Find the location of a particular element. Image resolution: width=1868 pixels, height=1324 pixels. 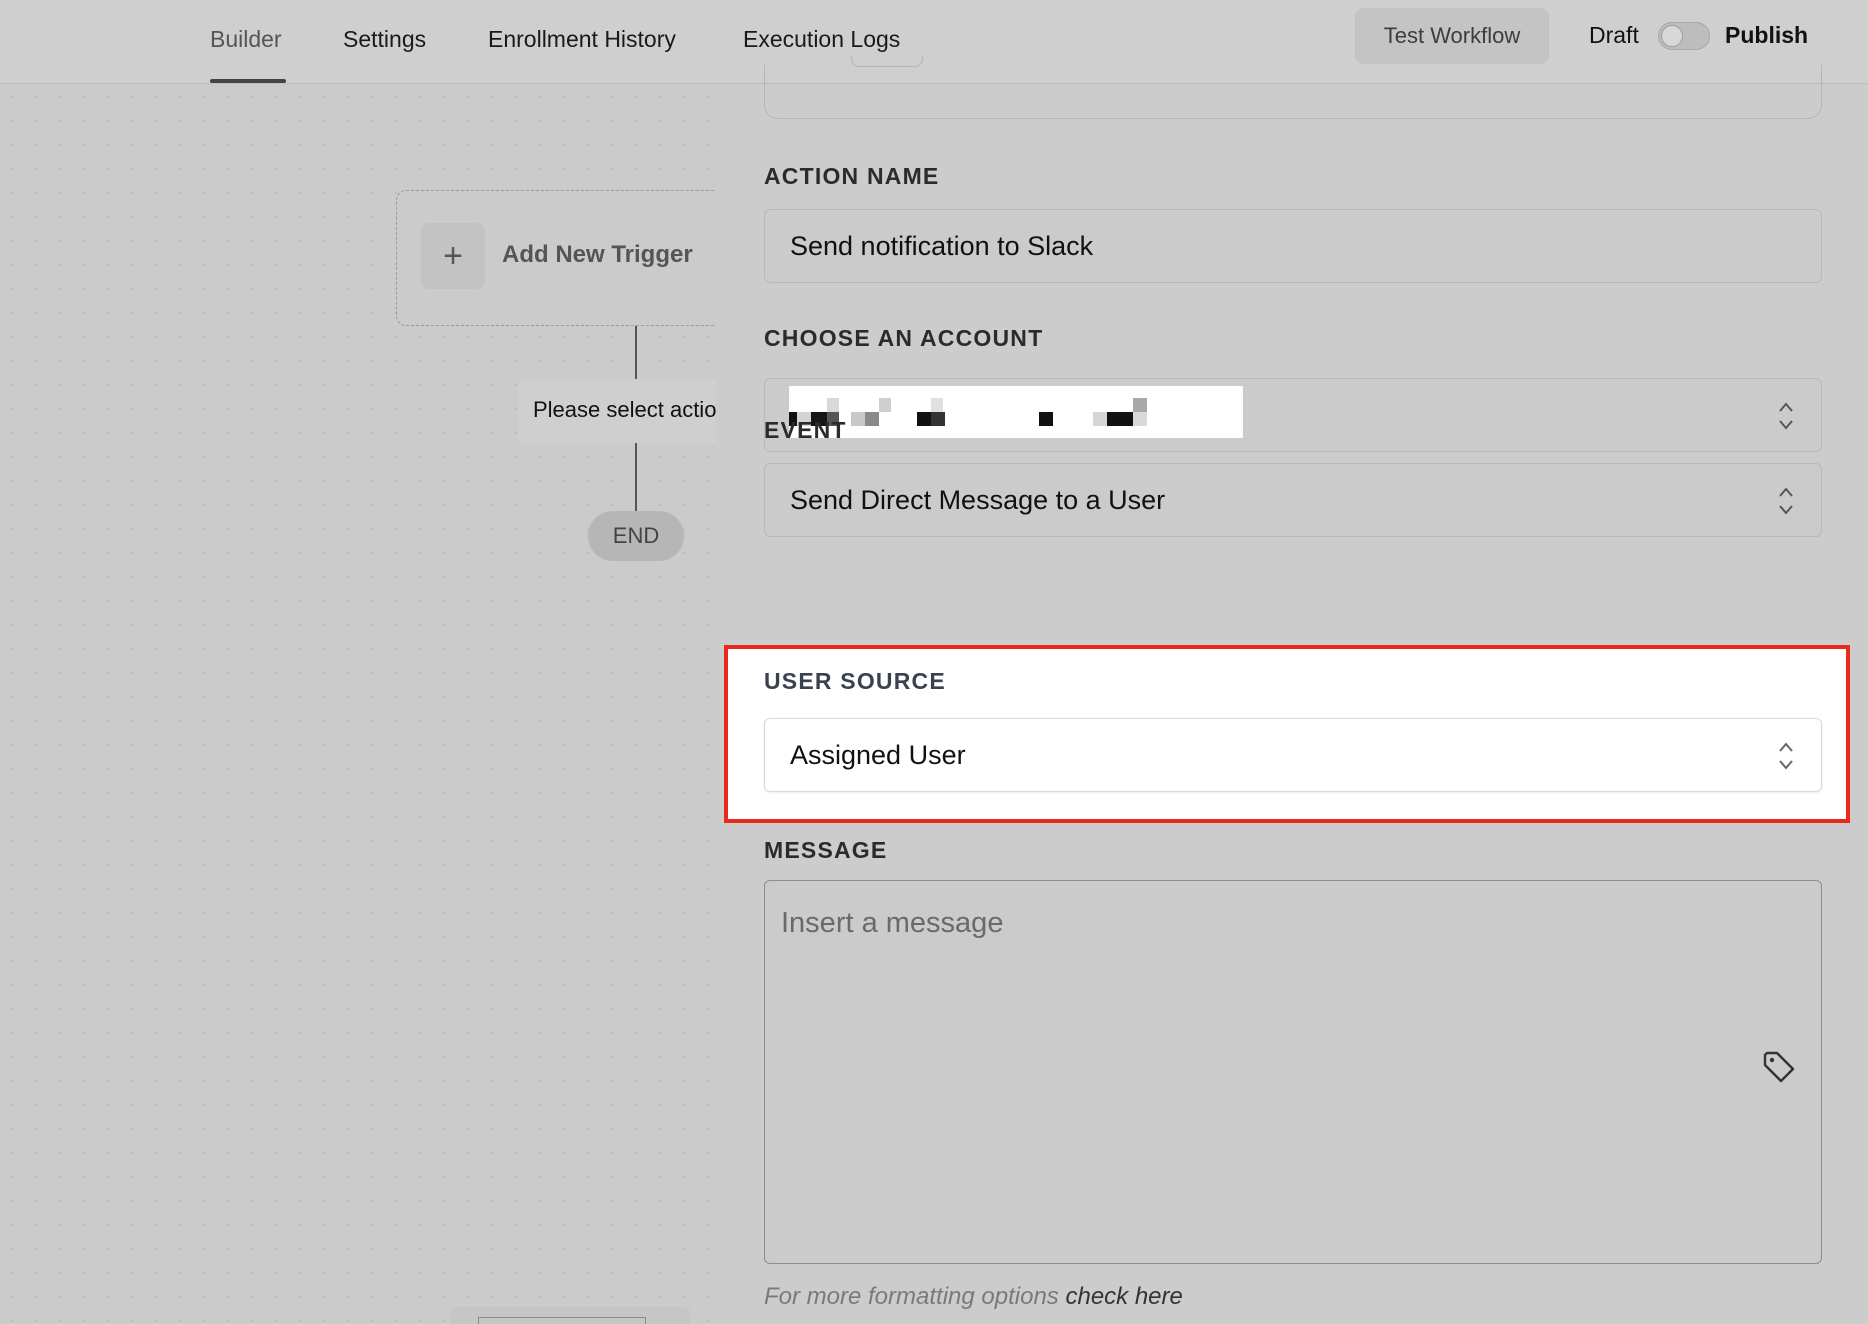

account-label: CHOOSE AN ACCOUNT is located at coordinates (904, 338).